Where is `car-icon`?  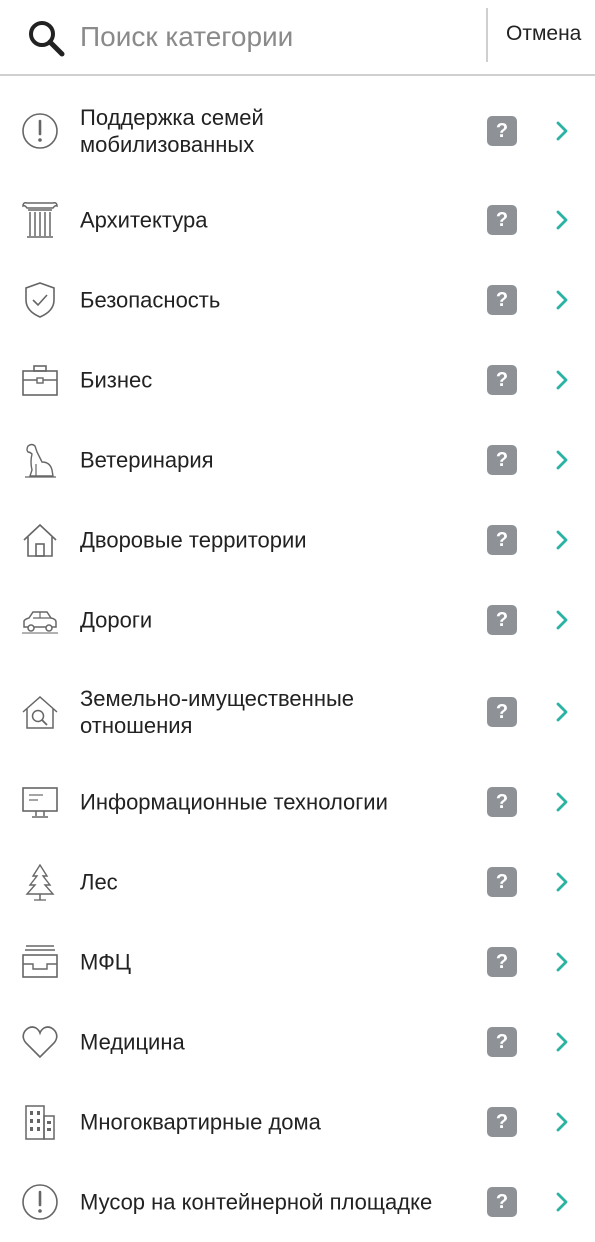 car-icon is located at coordinates (40, 620).